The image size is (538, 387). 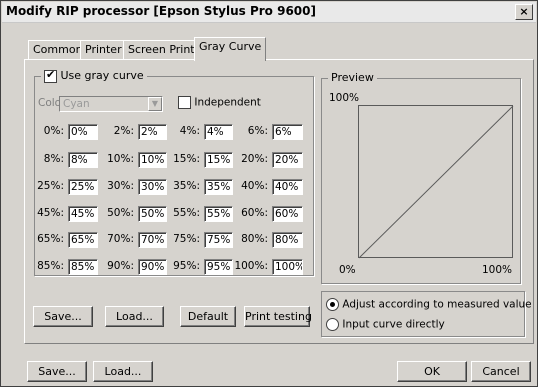 I want to click on radio-input-directly: Input curve directly, so click(x=385, y=324).